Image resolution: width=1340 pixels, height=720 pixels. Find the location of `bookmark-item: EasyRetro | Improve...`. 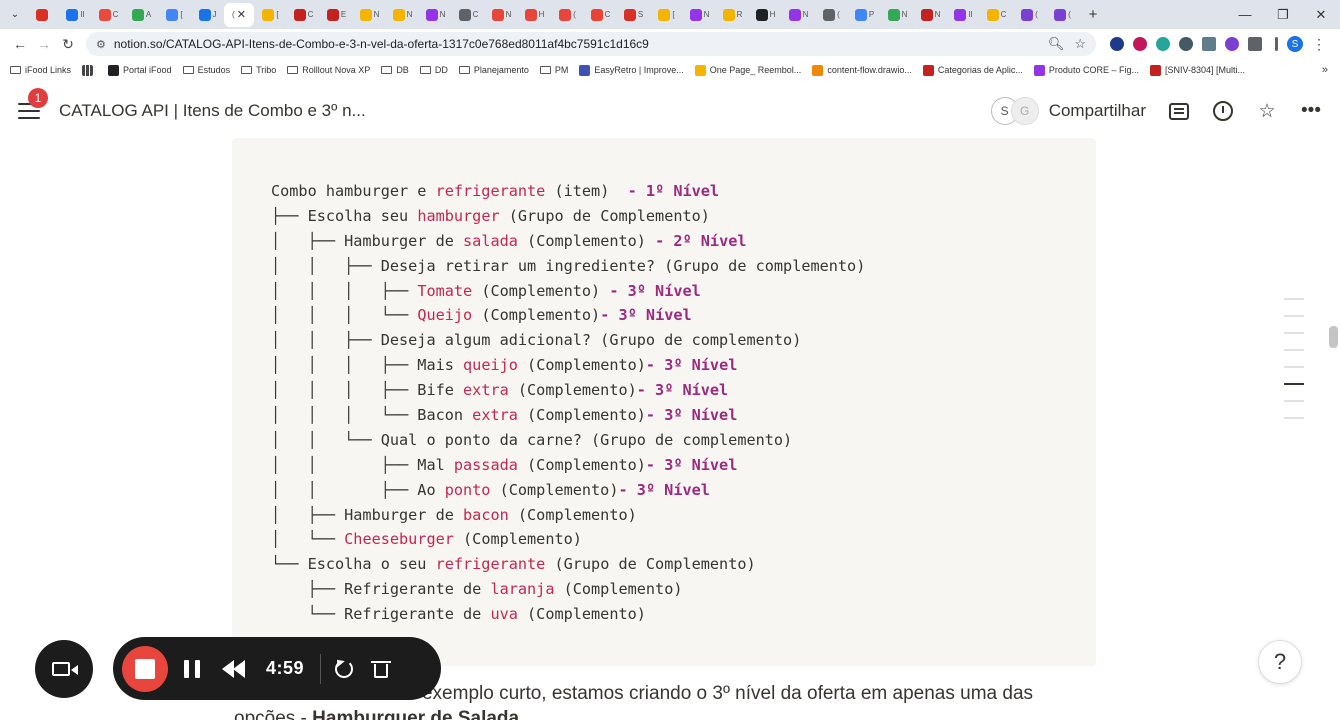

bookmark-item: EasyRetro | Improve... is located at coordinates (631, 70).